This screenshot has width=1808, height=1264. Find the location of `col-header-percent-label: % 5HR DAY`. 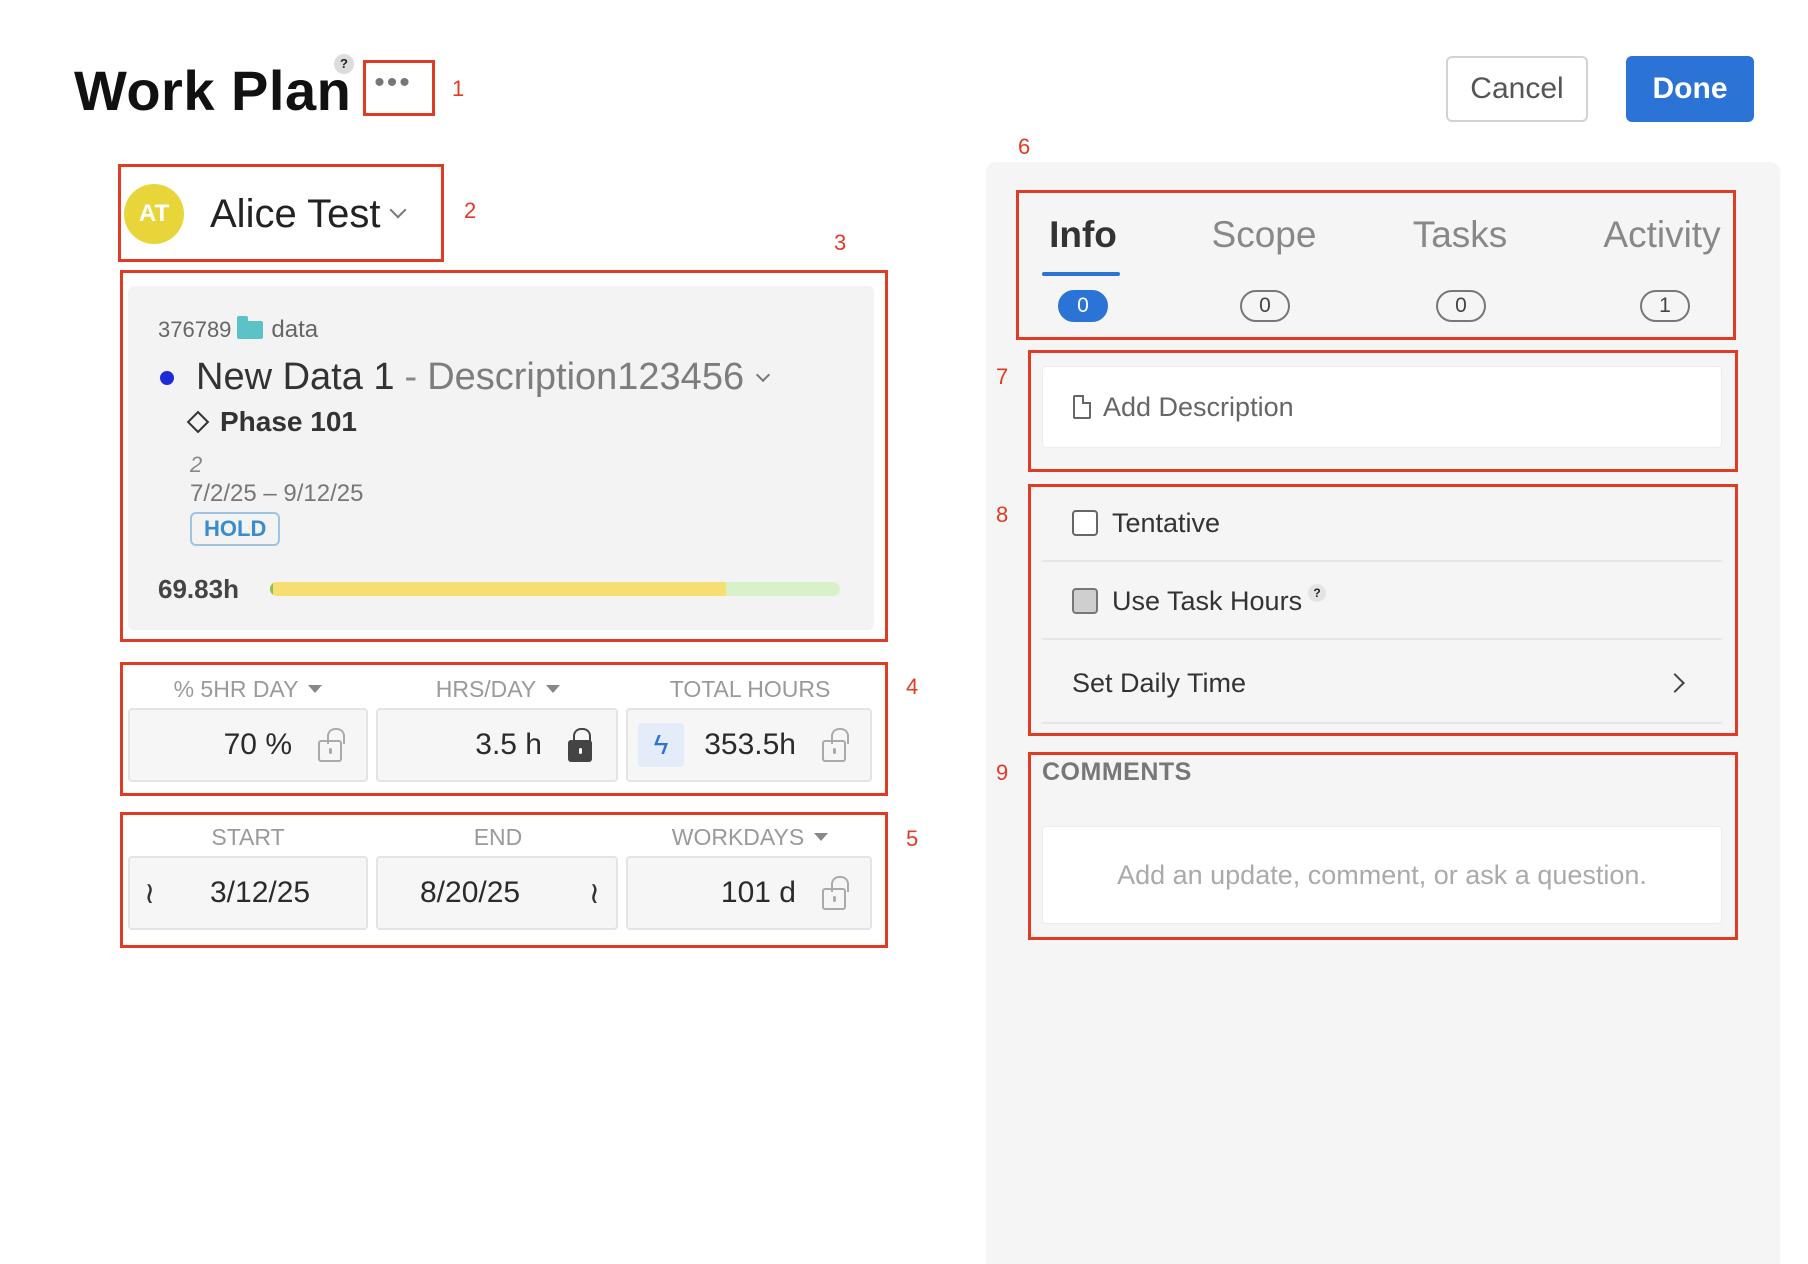

col-header-percent-label: % 5HR DAY is located at coordinates (236, 688).